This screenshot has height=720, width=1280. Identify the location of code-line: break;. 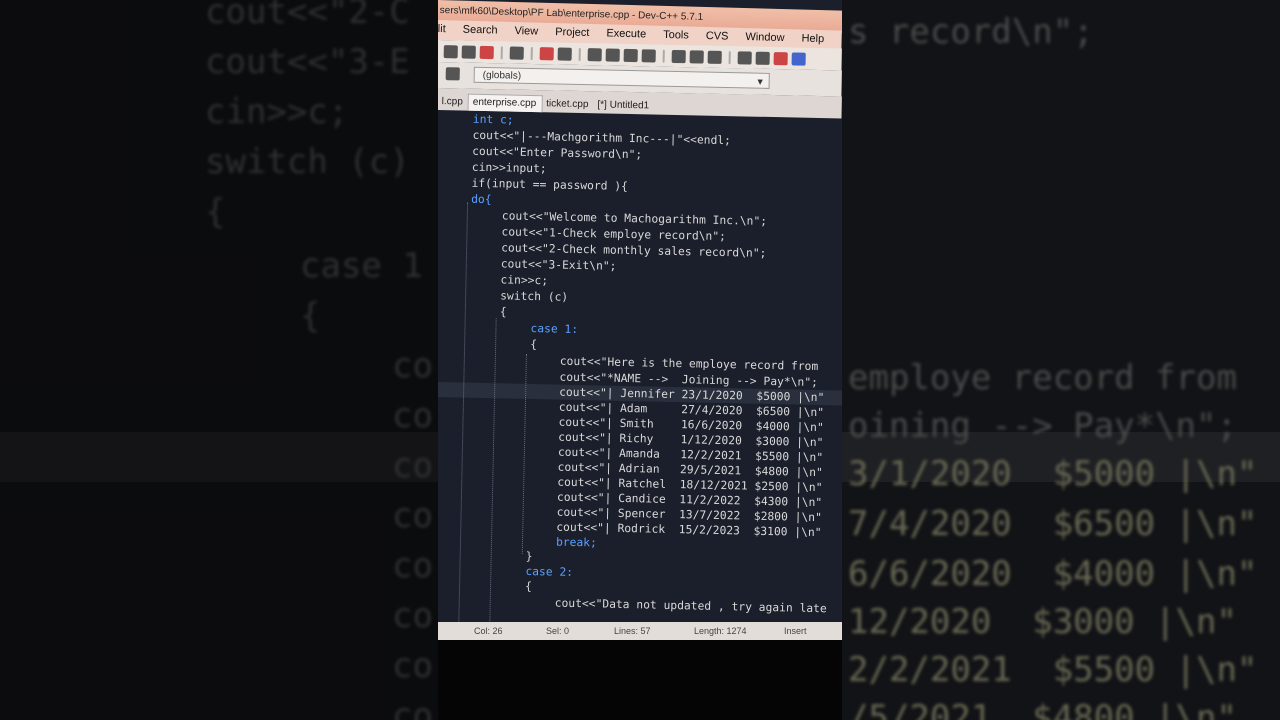
(576, 542).